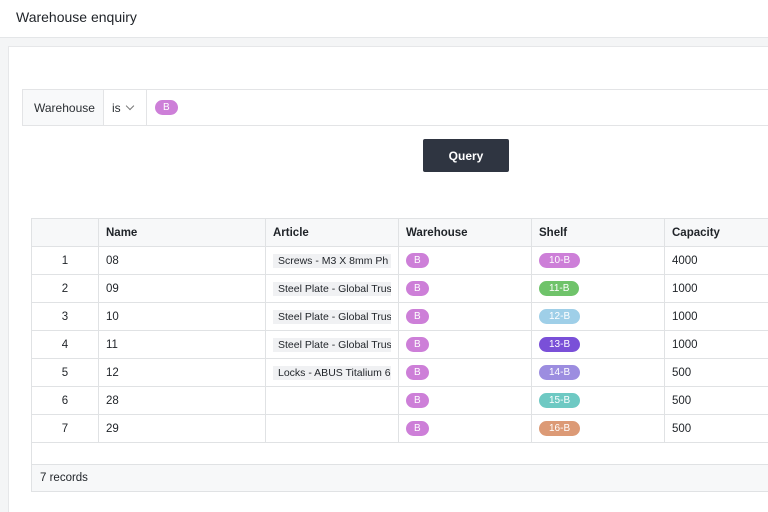 This screenshot has height=512, width=768. I want to click on row-index: 6, so click(65, 400).